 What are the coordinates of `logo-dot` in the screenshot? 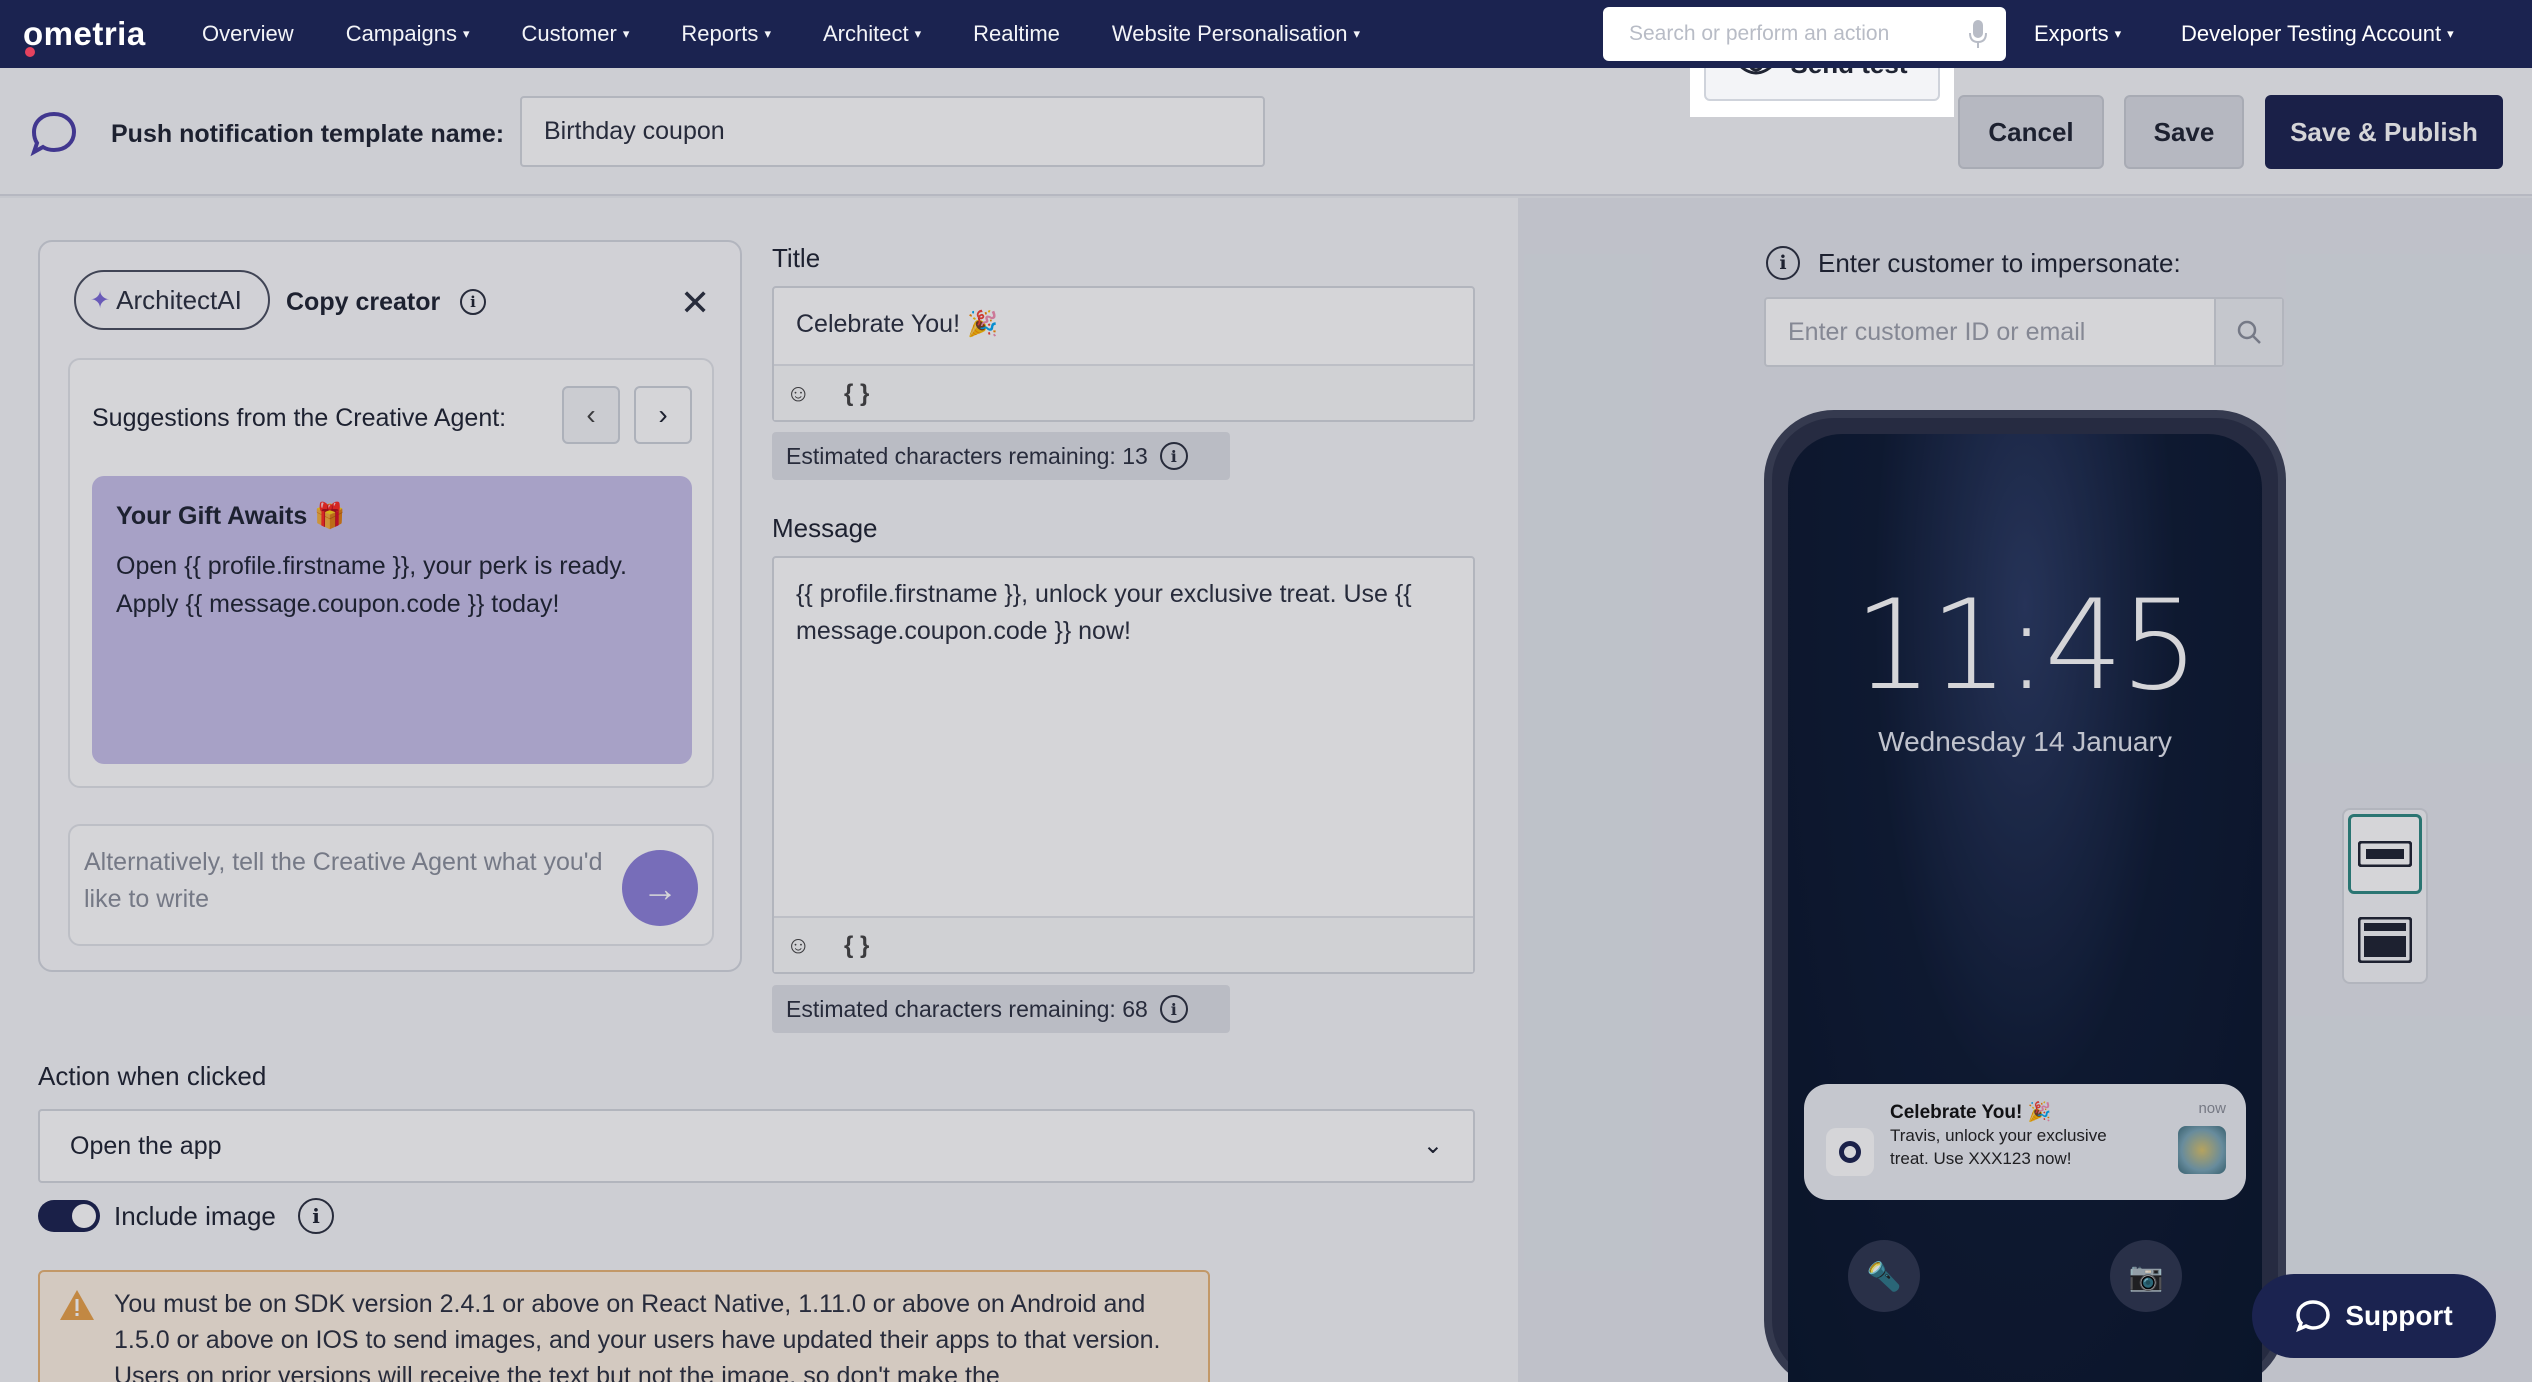 It's located at (30, 52).